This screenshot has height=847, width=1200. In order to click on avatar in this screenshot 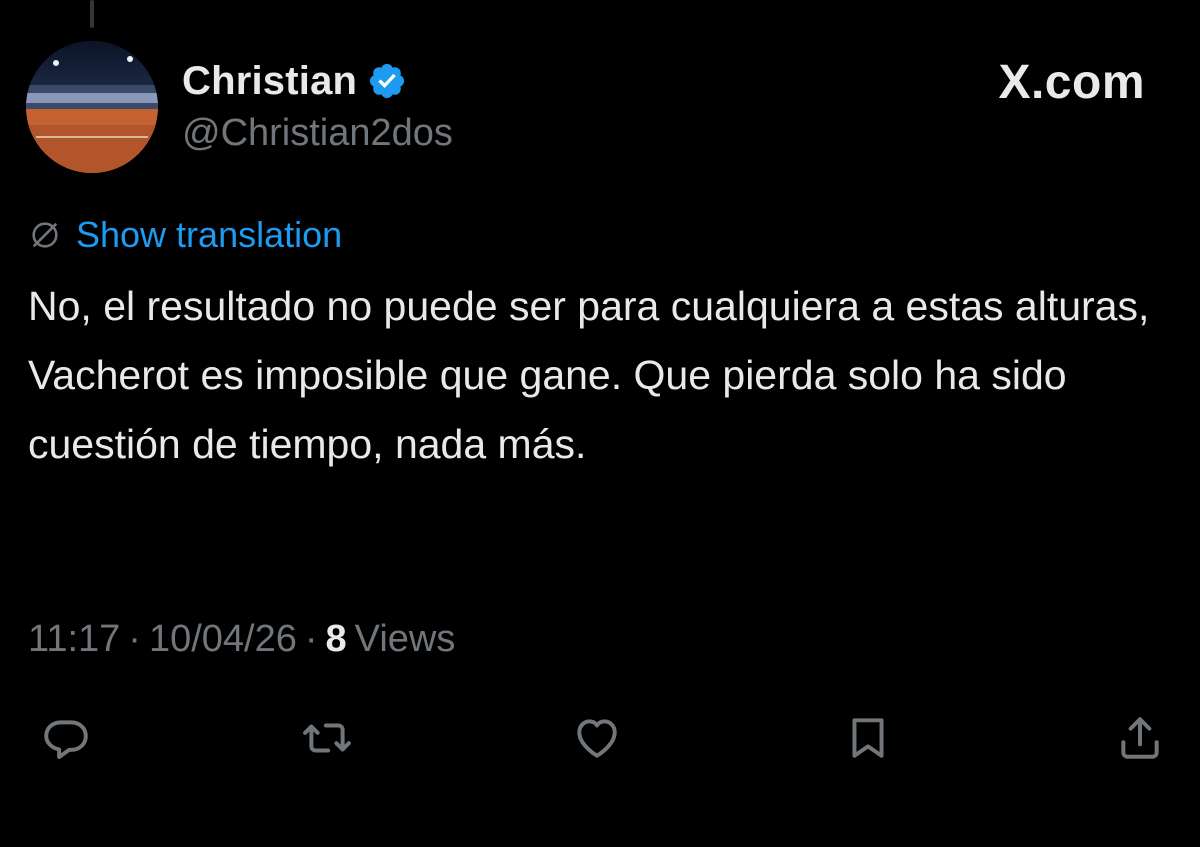, I will do `click(92, 107)`.